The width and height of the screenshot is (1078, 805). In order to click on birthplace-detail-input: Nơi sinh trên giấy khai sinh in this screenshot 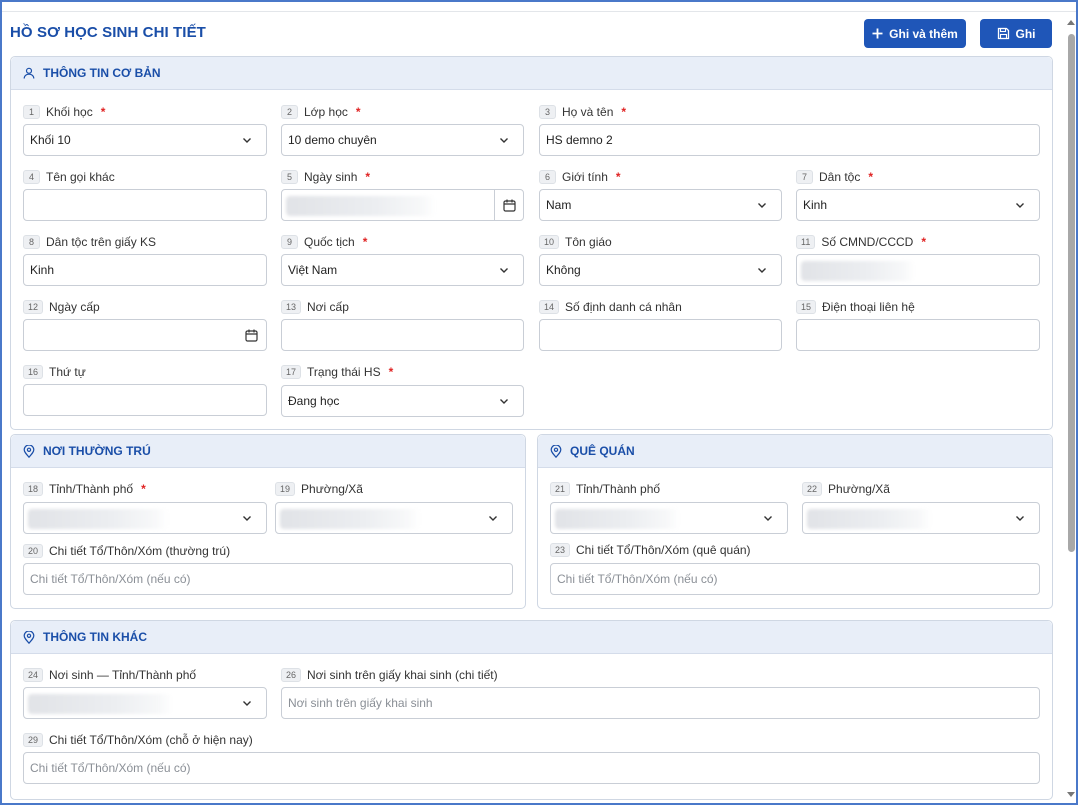, I will do `click(660, 703)`.